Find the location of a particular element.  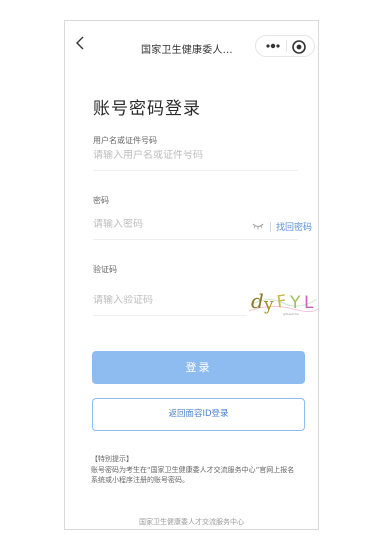

captcha-image: d y F Y L gifcaptcha is located at coordinates (283, 300).